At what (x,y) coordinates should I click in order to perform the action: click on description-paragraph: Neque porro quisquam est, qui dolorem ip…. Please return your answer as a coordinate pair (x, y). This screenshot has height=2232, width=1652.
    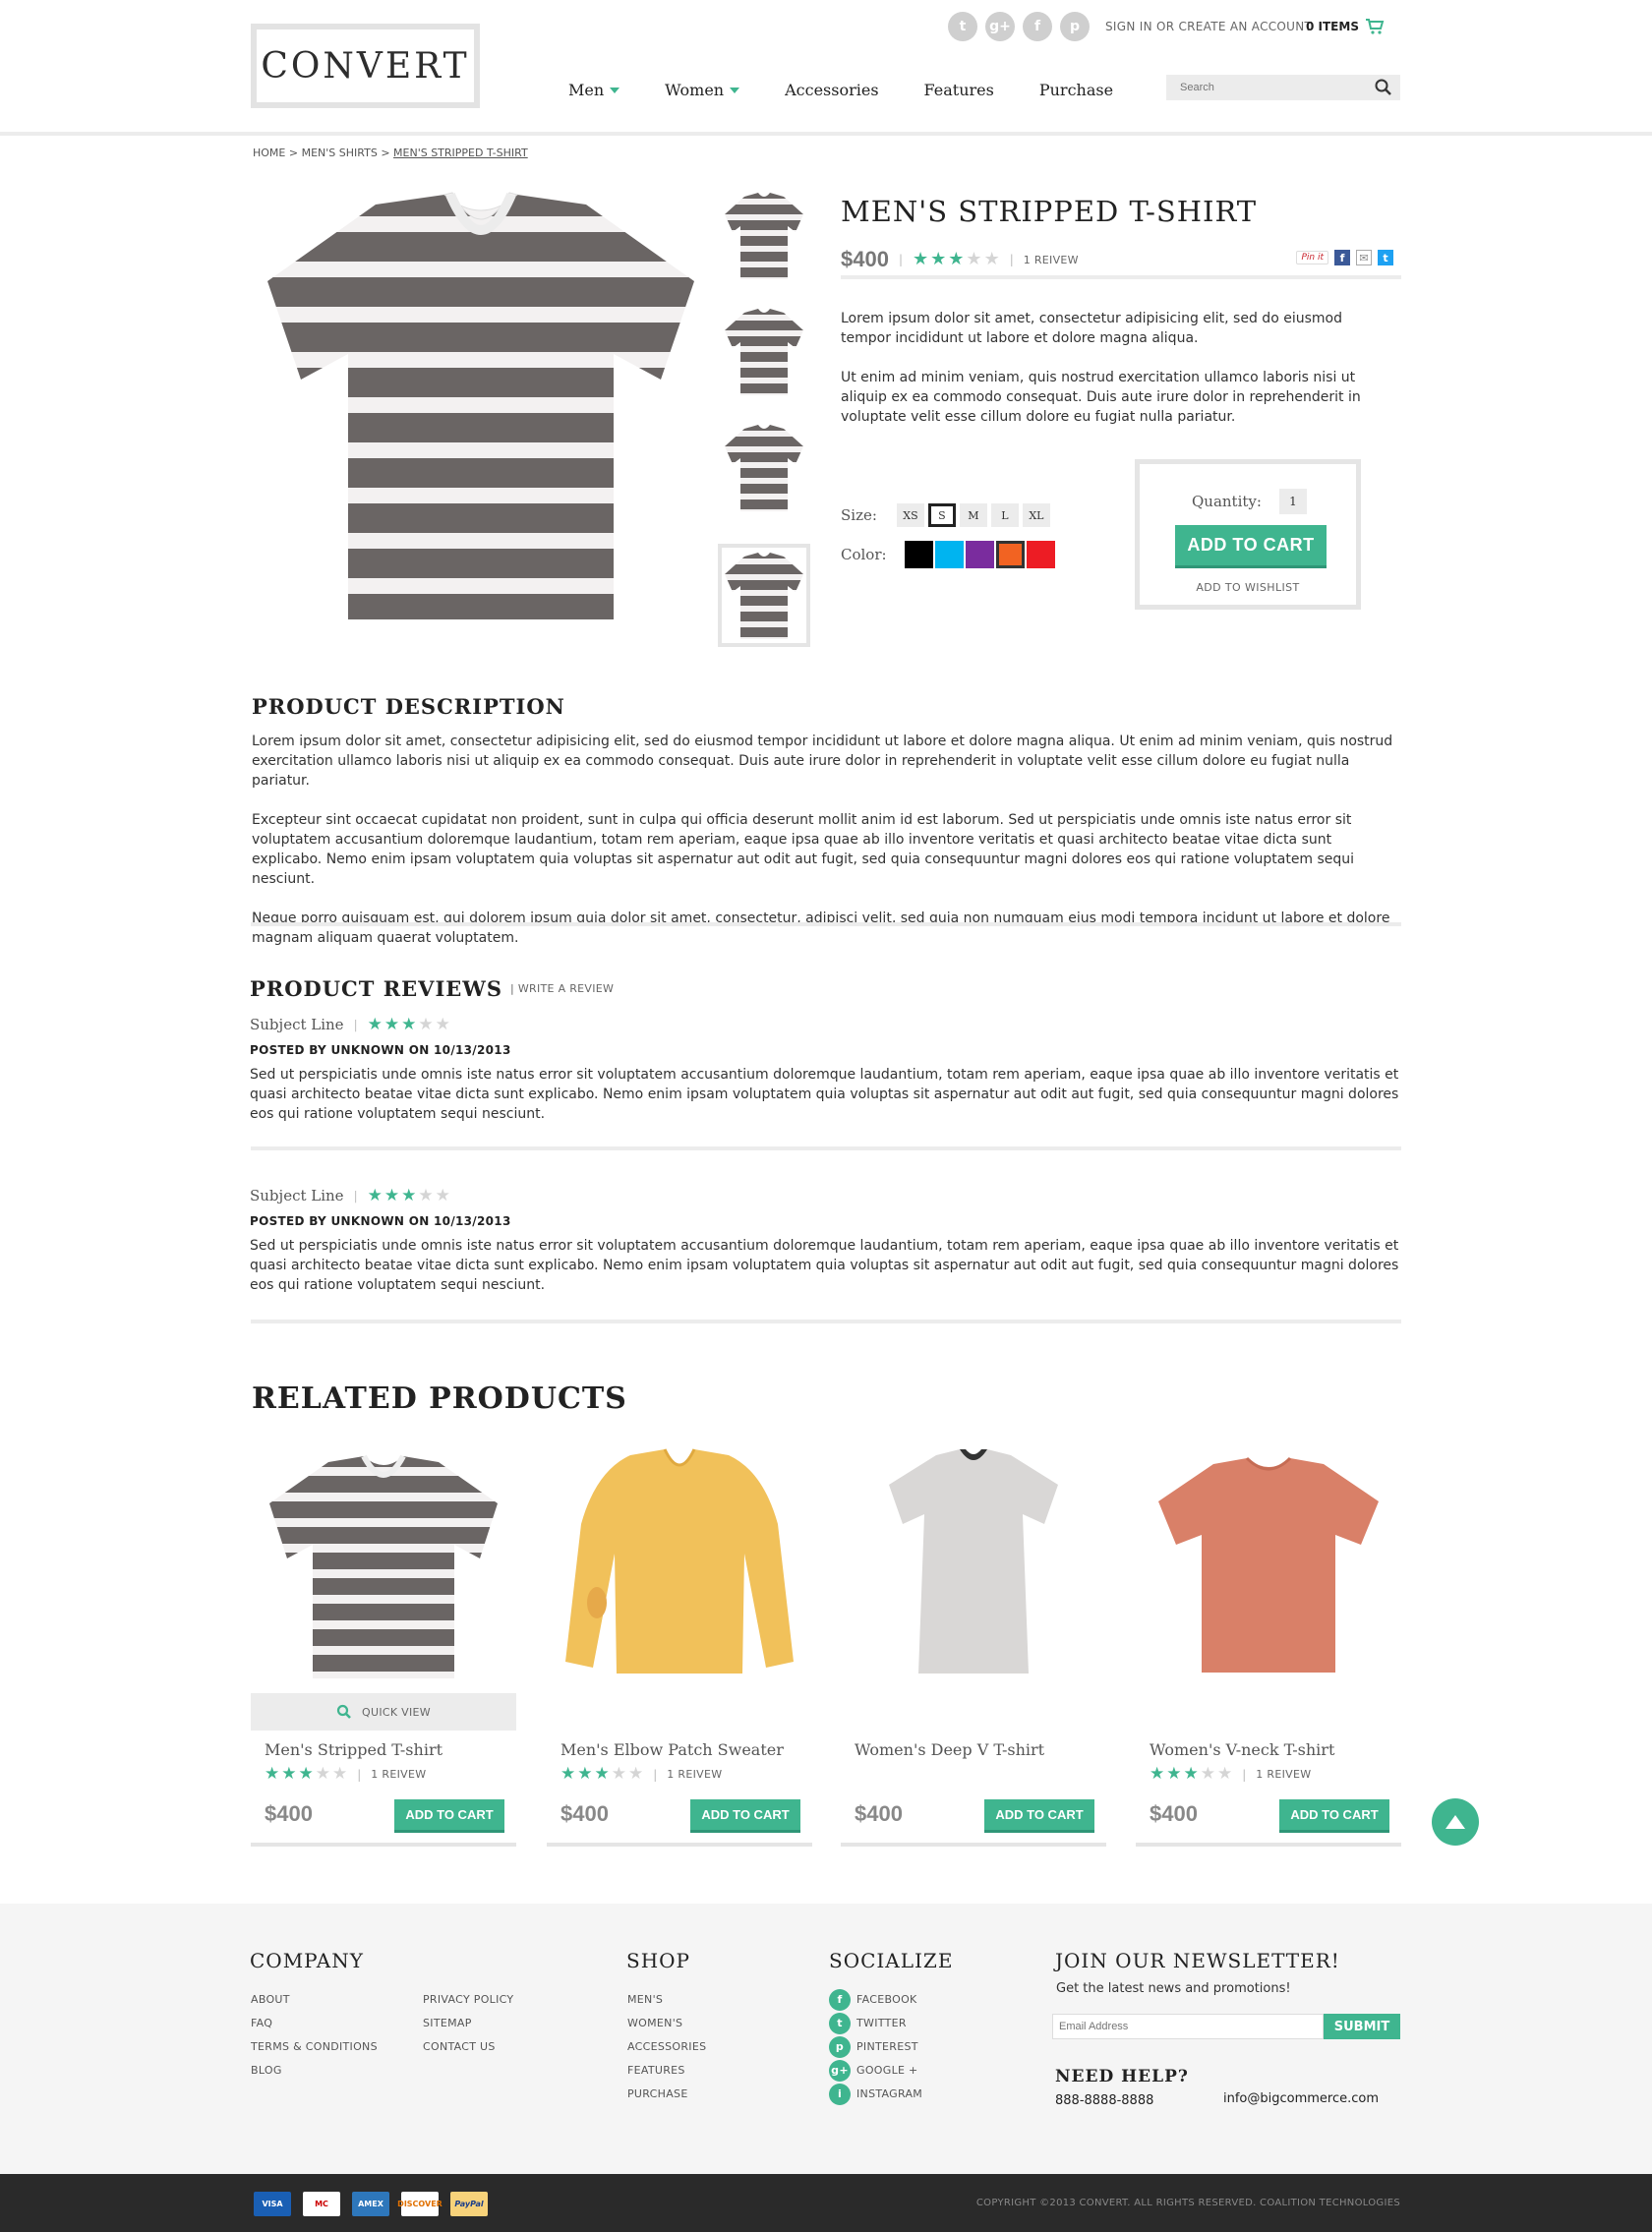
    Looking at the image, I should click on (821, 928).